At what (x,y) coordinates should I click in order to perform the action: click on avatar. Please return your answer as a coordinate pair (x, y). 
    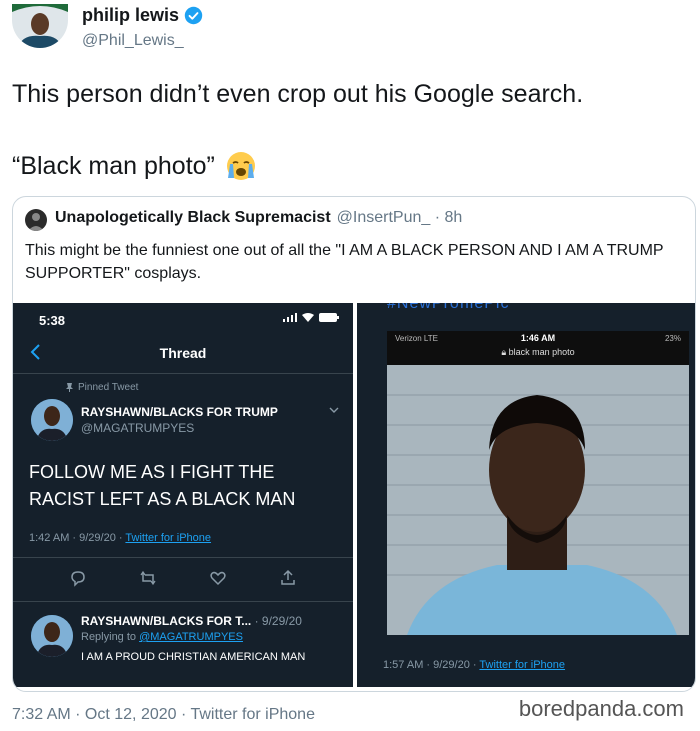
    Looking at the image, I should click on (40, 26).